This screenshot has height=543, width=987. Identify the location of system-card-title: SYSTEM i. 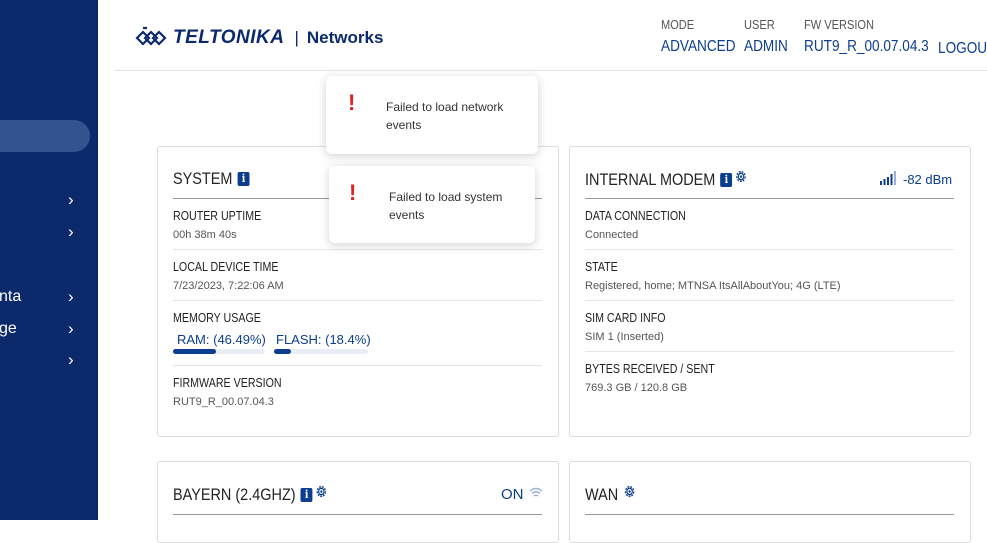
(211, 179).